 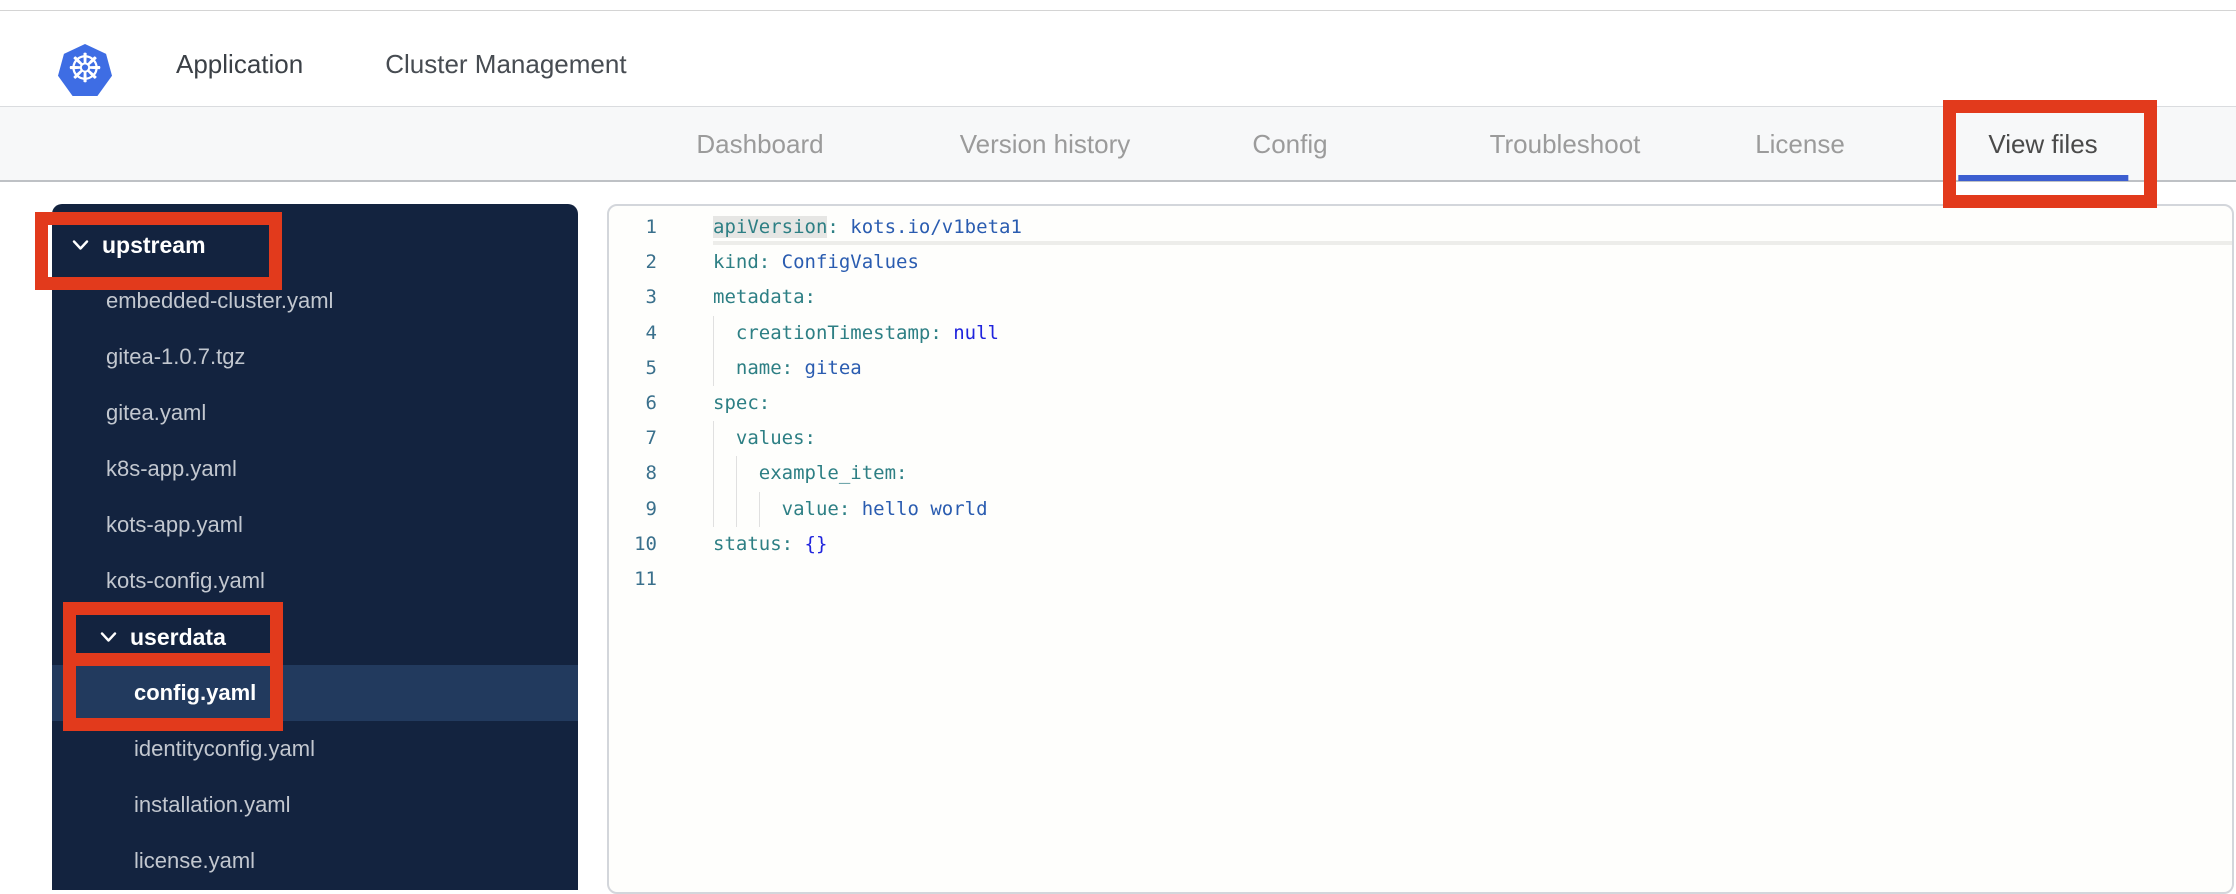 What do you see at coordinates (315, 245) in the screenshot?
I see `tree-item-upstream: upstream` at bounding box center [315, 245].